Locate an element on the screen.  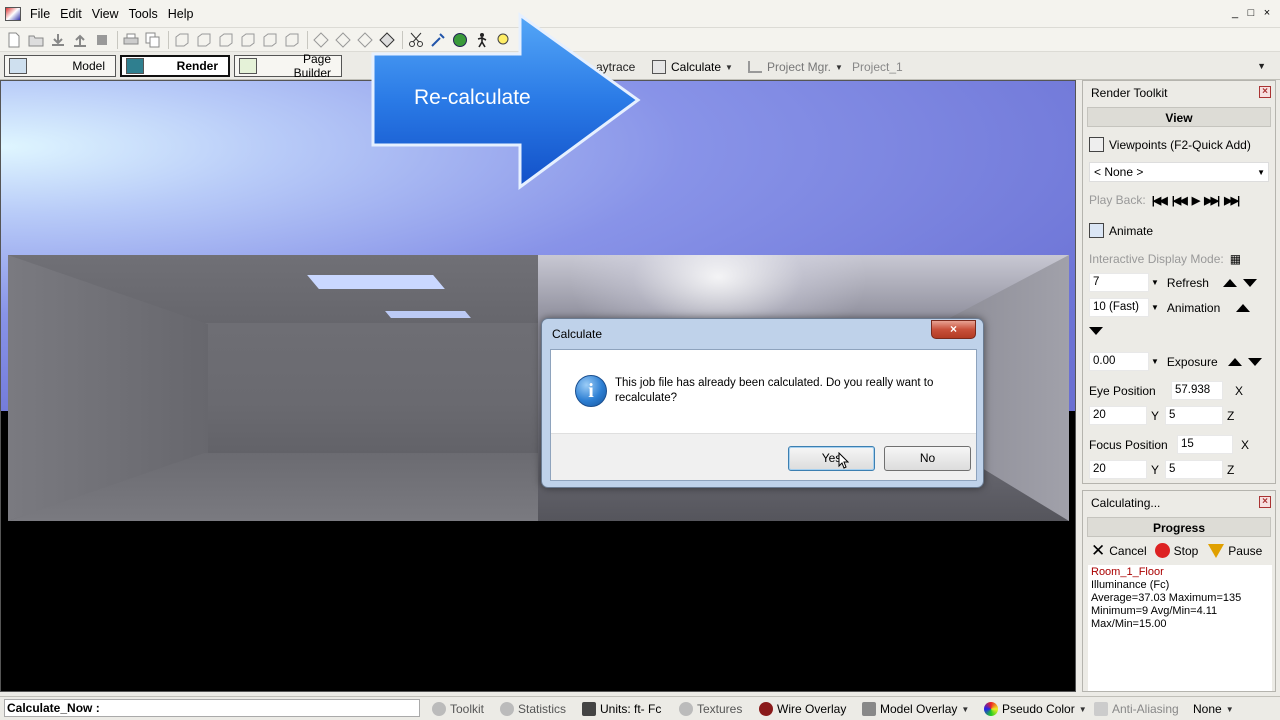
tab-calculate: Calculate ▼ is located at coordinates (692, 67).